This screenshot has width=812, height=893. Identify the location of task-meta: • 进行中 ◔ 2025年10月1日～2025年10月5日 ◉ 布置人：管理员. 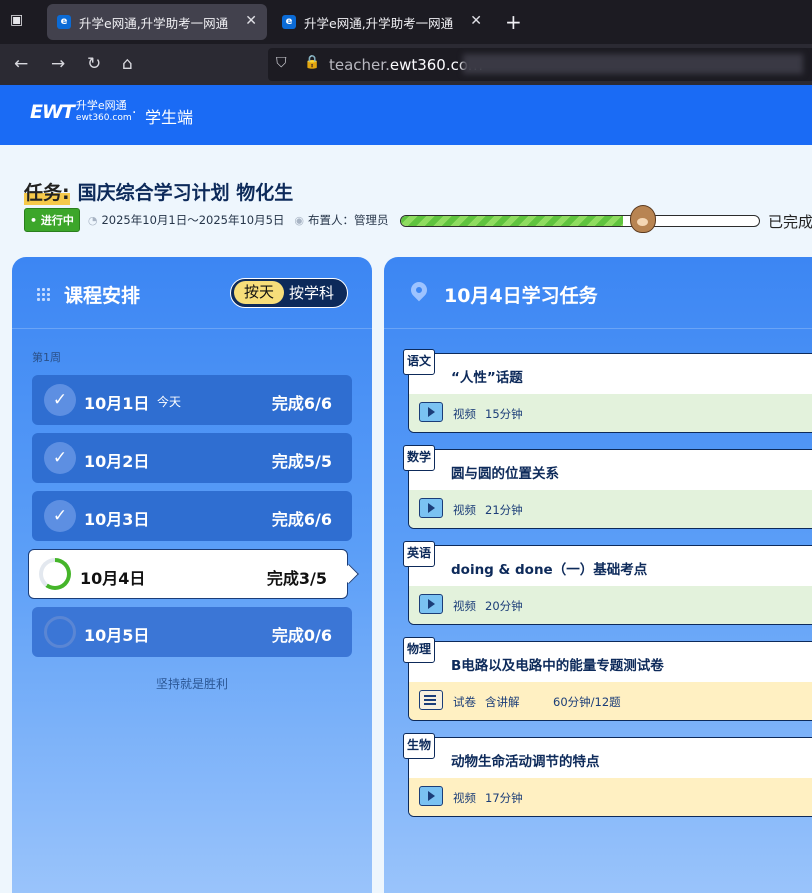
(206, 220).